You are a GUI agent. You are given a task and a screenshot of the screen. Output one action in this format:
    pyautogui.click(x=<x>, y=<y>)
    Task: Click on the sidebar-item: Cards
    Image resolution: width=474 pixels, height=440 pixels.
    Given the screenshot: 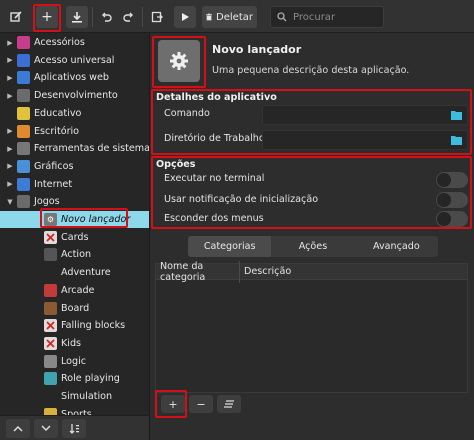 What is the action you would take?
    pyautogui.click(x=74, y=237)
    